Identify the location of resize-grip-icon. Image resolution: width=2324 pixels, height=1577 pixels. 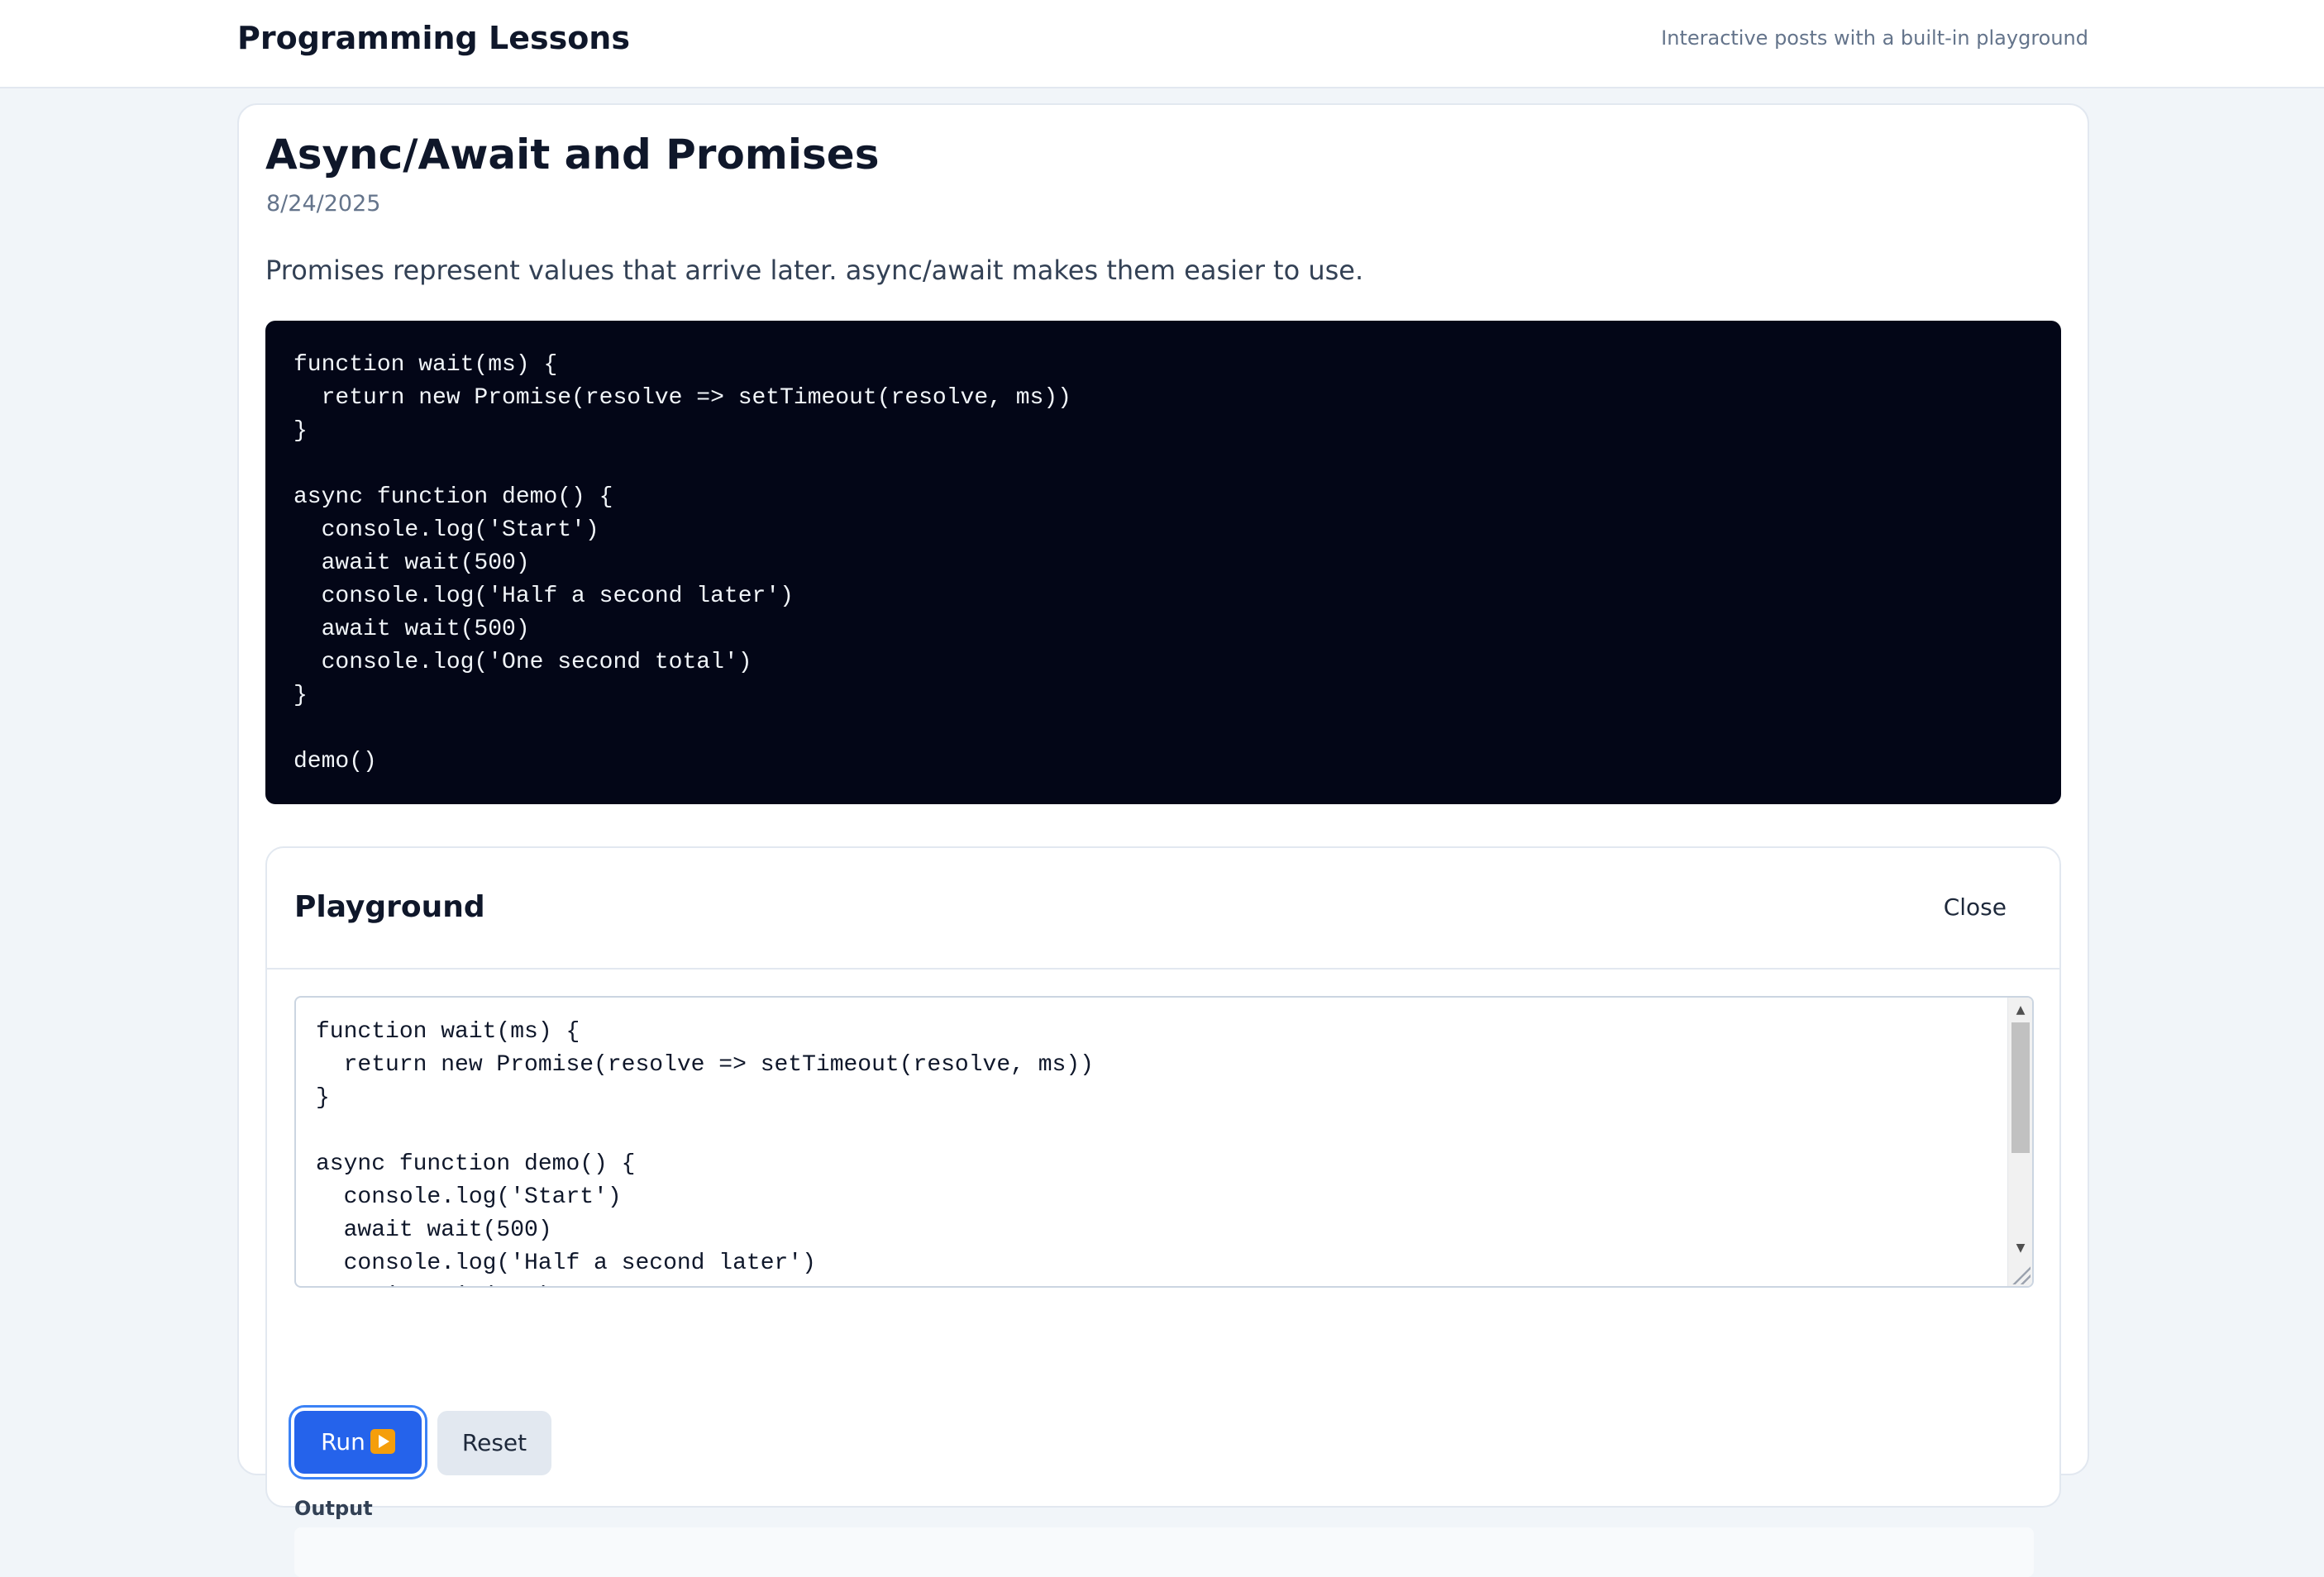
(2021, 1274).